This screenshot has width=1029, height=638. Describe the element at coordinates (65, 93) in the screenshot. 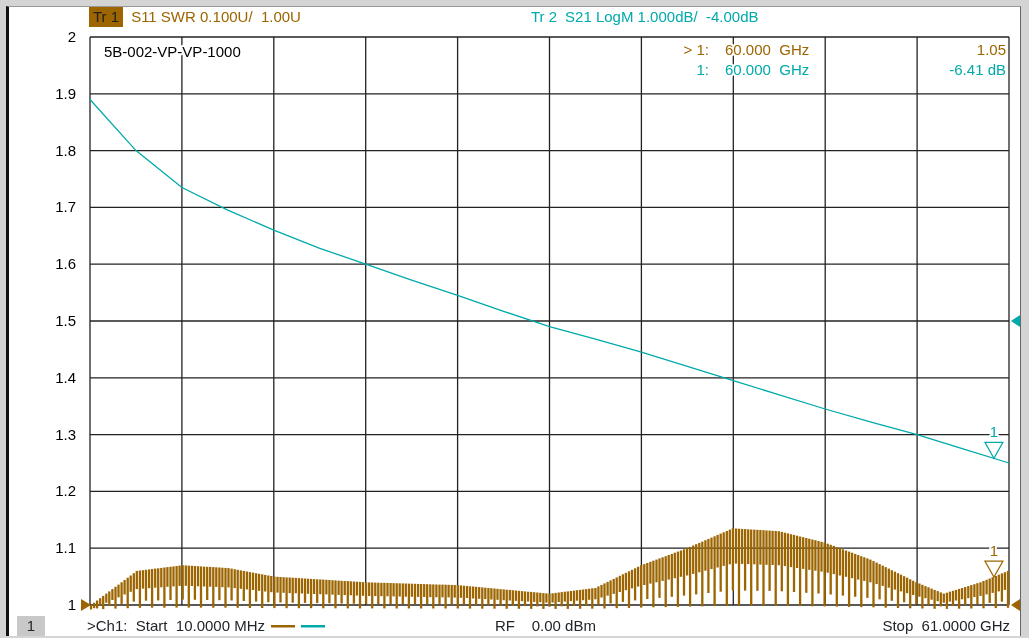

I see `y-tick-label: 1.9` at that location.